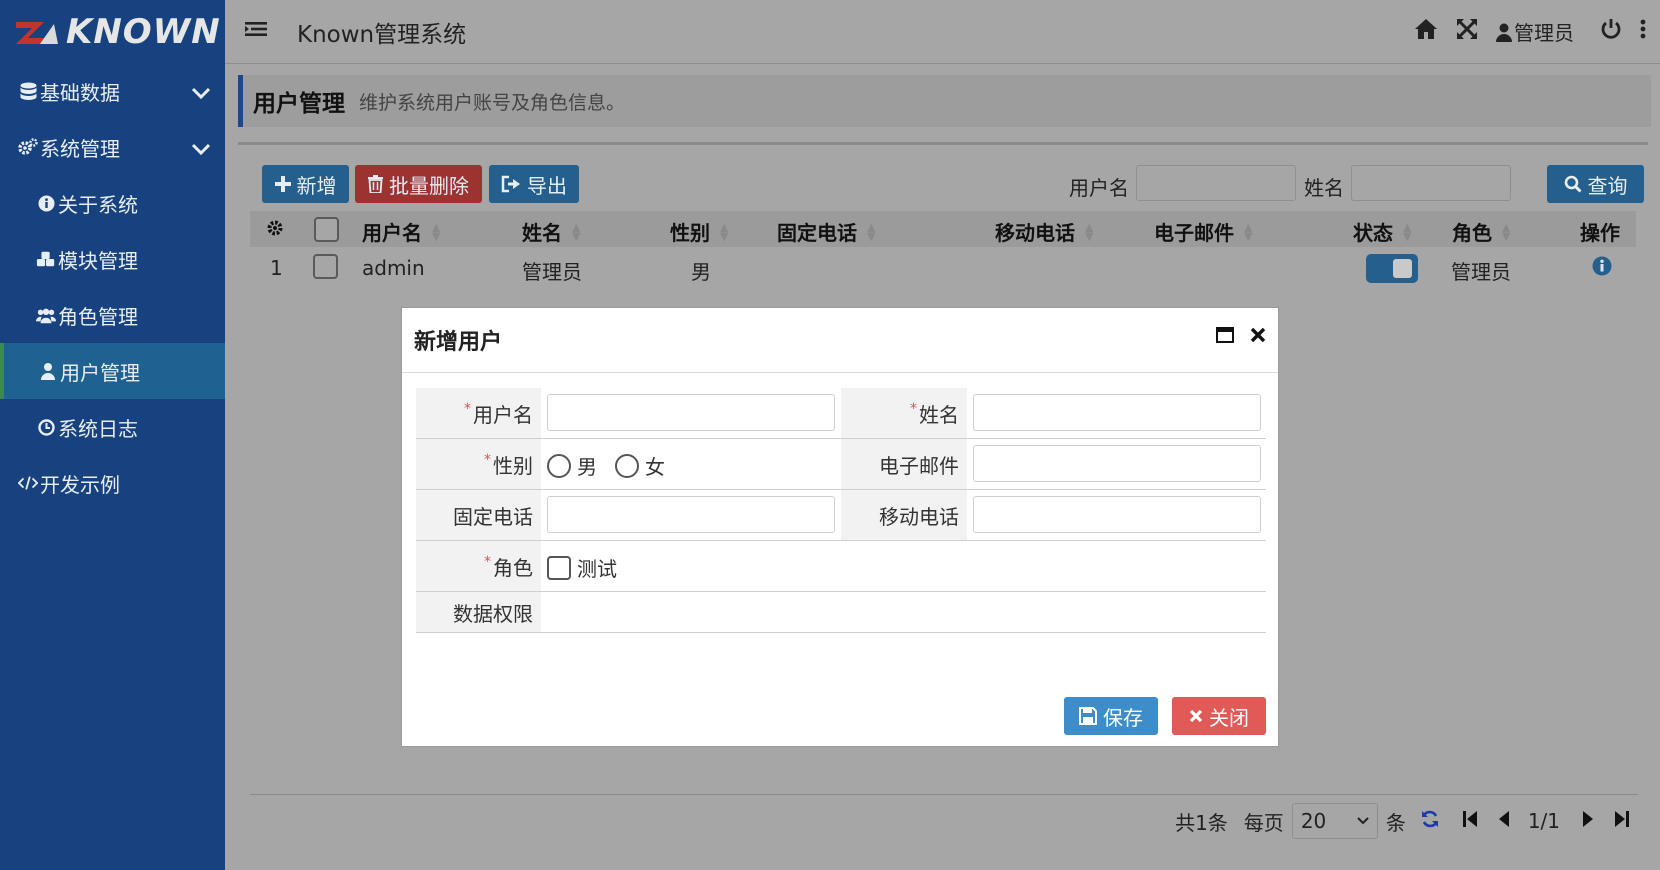 This screenshot has width=1660, height=870. Describe the element at coordinates (510, 184) in the screenshot. I see `export-icon` at that location.